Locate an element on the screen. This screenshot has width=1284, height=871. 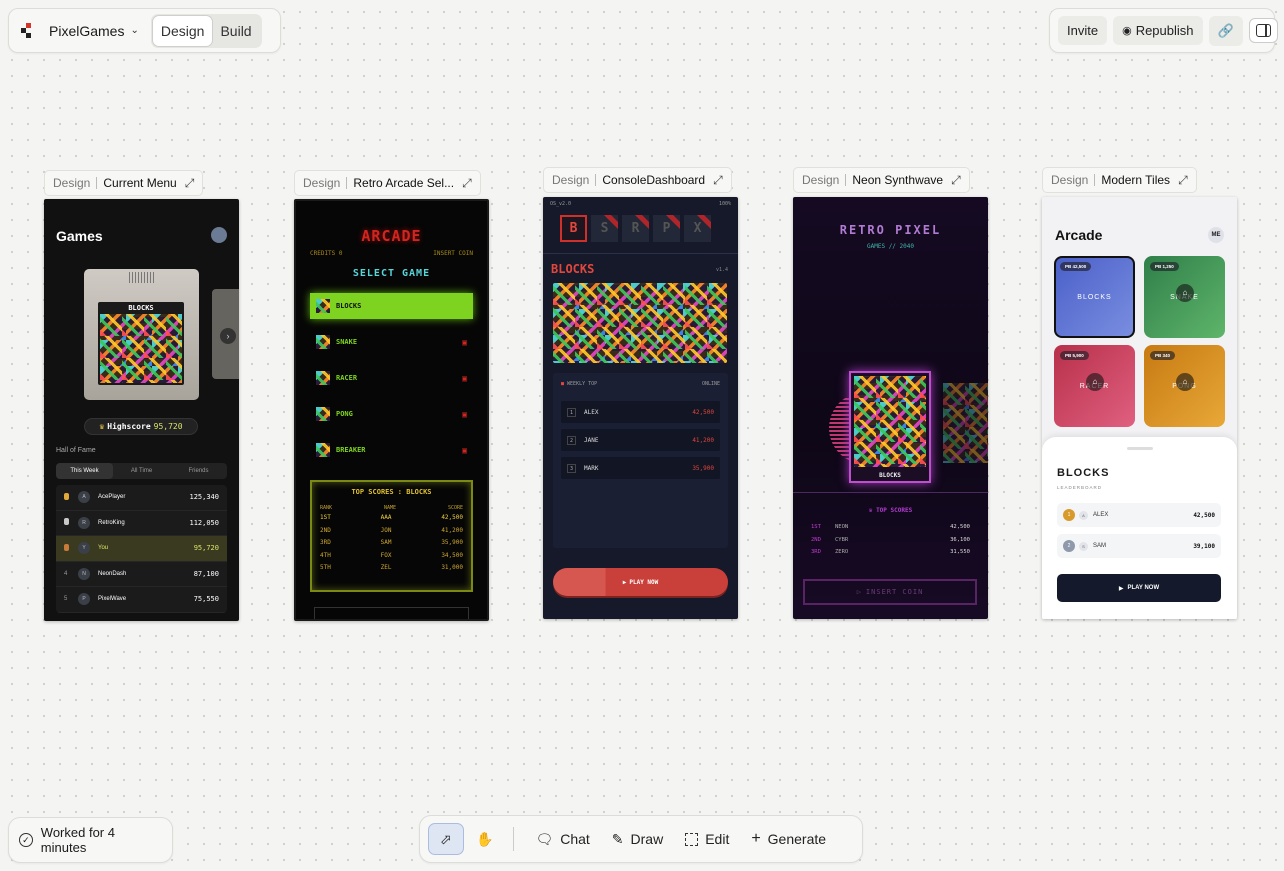
toggle-panel-button is located at coordinates (1263, 30).